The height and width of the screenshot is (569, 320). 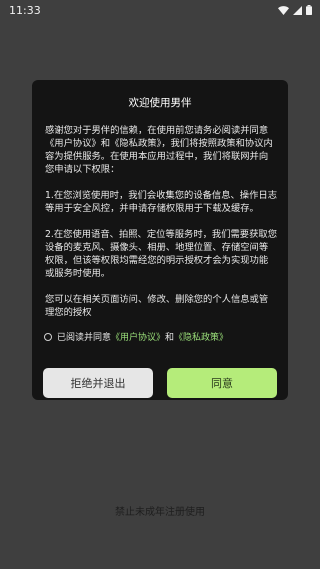 What do you see at coordinates (160, 10) in the screenshot?
I see `status-bar: 11:33` at bounding box center [160, 10].